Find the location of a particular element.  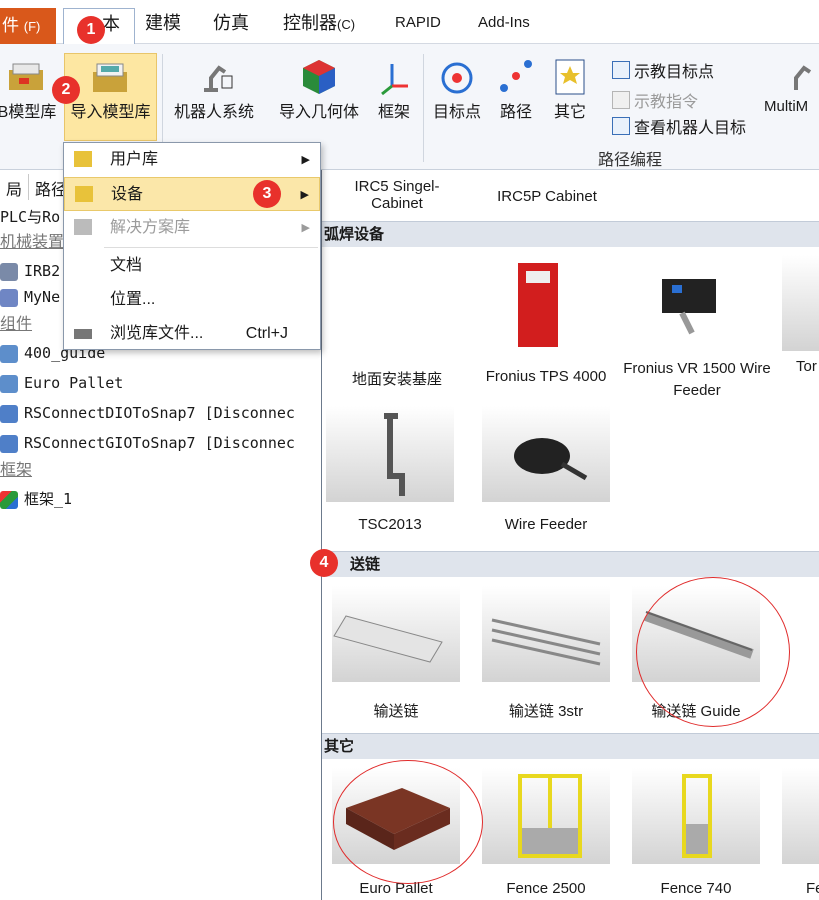

tree-label: IRB2 is located at coordinates (42, 271).